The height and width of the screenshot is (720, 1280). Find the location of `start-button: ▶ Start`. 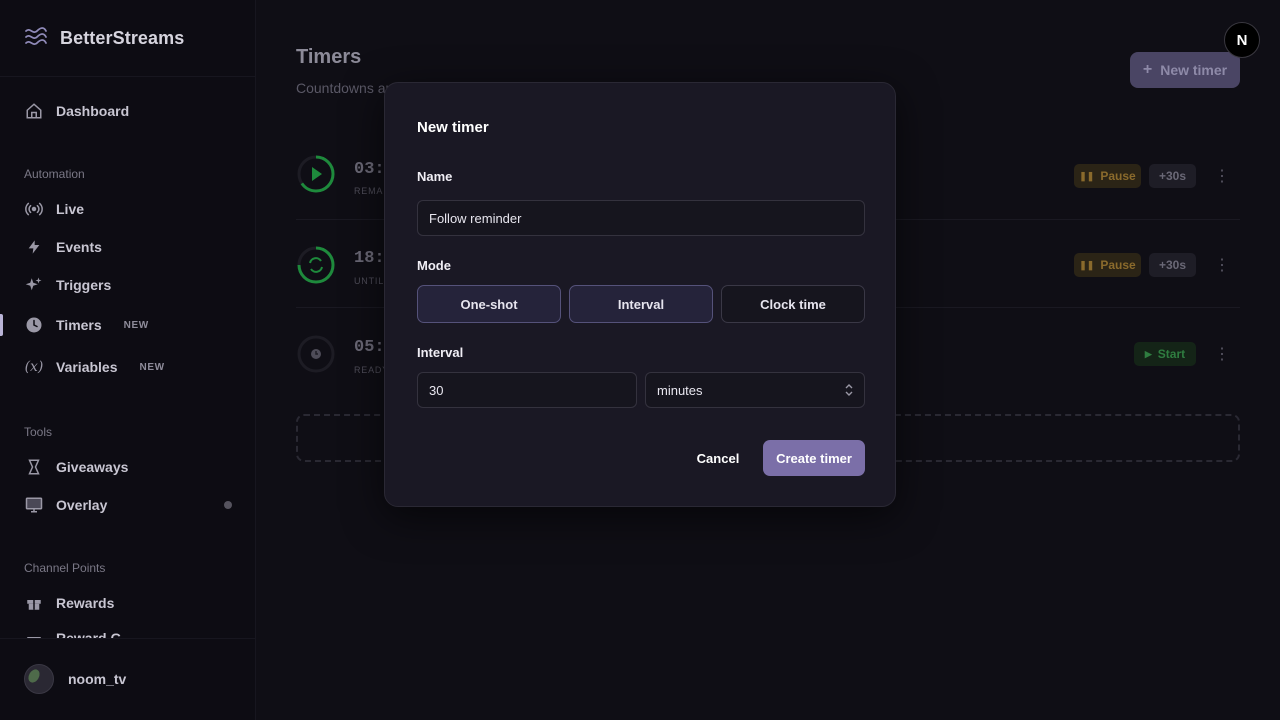

start-button: ▶ Start is located at coordinates (1165, 354).